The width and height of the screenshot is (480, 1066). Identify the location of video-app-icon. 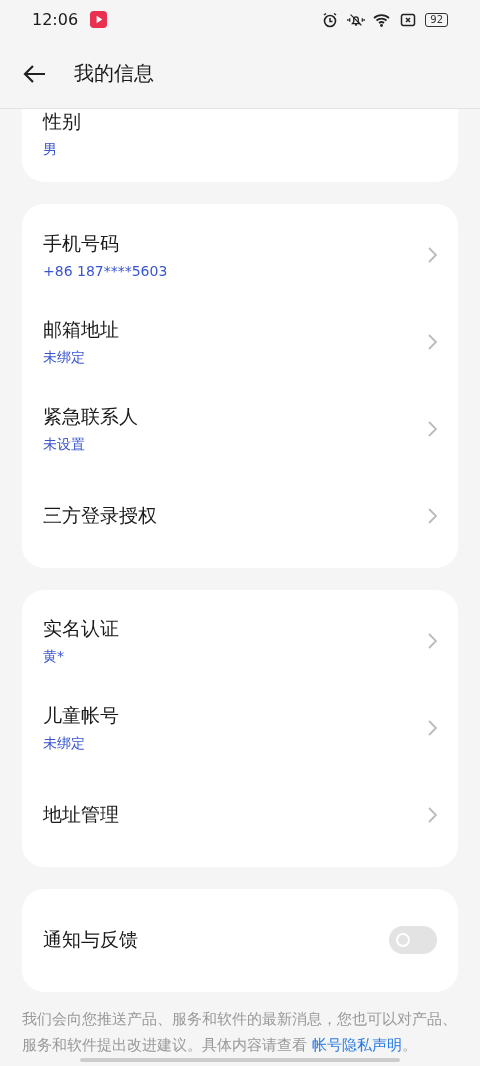
(99, 20).